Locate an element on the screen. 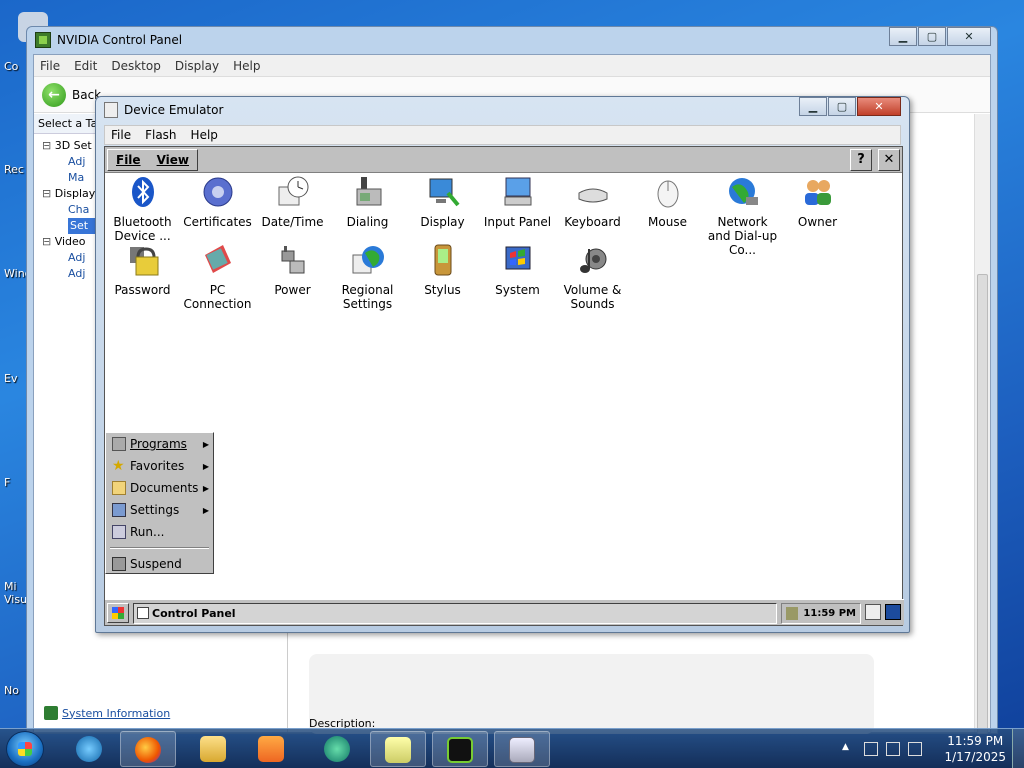 The height and width of the screenshot is (768, 1024). item-display: Display is located at coordinates (442, 202).